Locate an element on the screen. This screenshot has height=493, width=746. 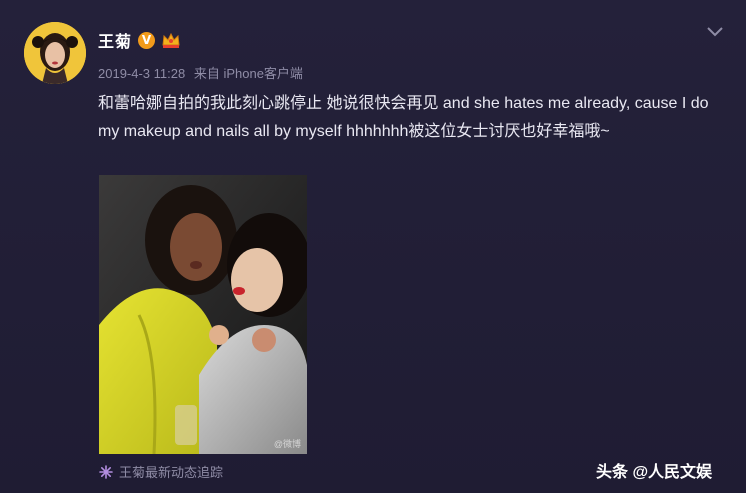
tracking-link-row: 王菊最新动态追踪 is located at coordinates (161, 471).